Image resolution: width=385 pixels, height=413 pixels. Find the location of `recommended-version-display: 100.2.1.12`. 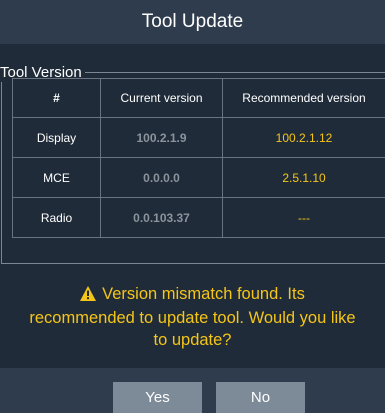

recommended-version-display: 100.2.1.12 is located at coordinates (303, 137).